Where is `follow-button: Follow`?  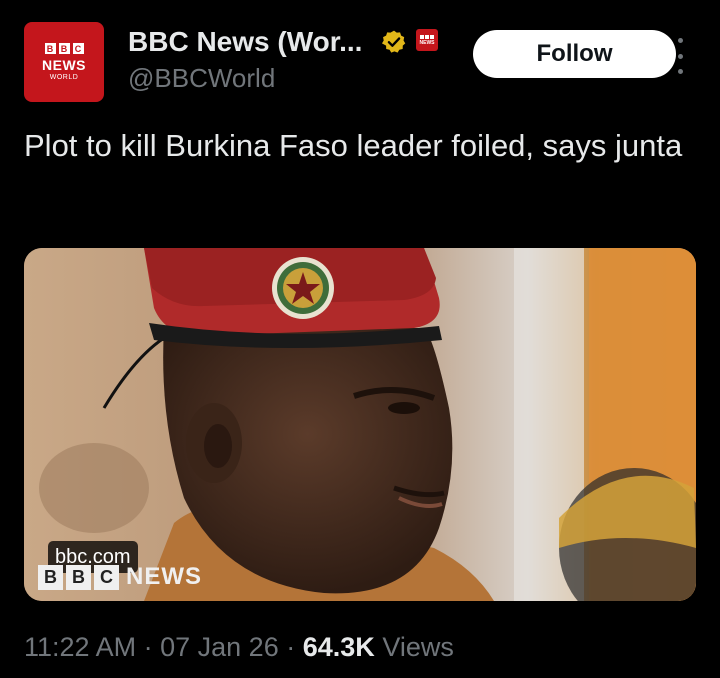 follow-button: Follow is located at coordinates (574, 54).